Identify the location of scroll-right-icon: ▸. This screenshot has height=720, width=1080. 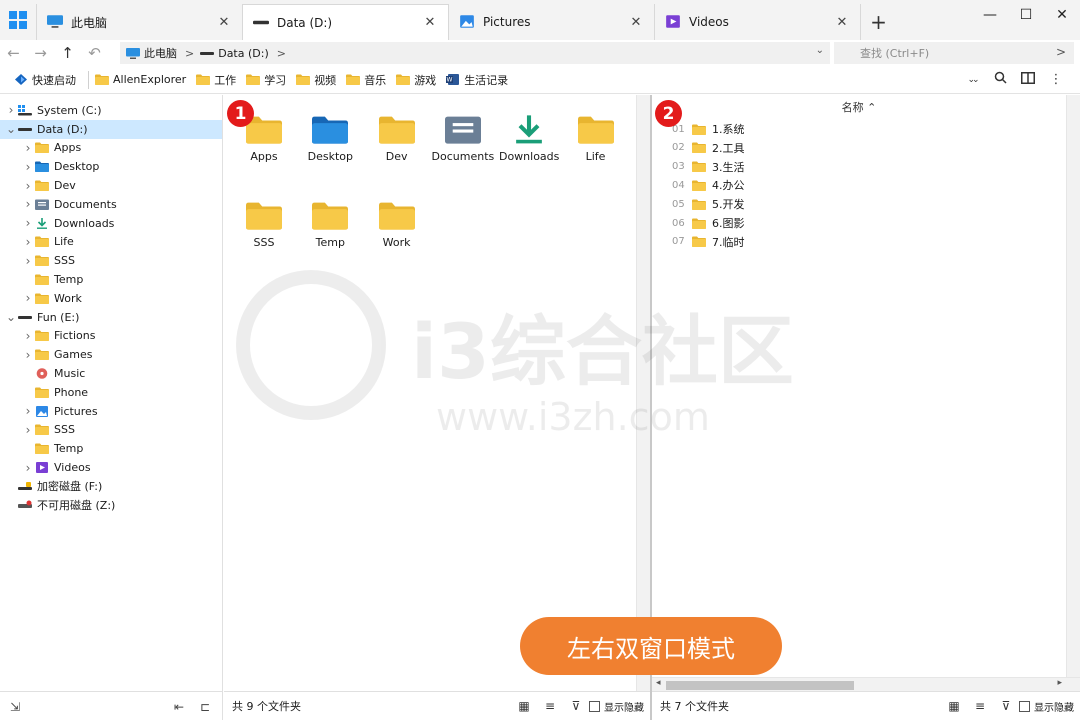
(1059, 683).